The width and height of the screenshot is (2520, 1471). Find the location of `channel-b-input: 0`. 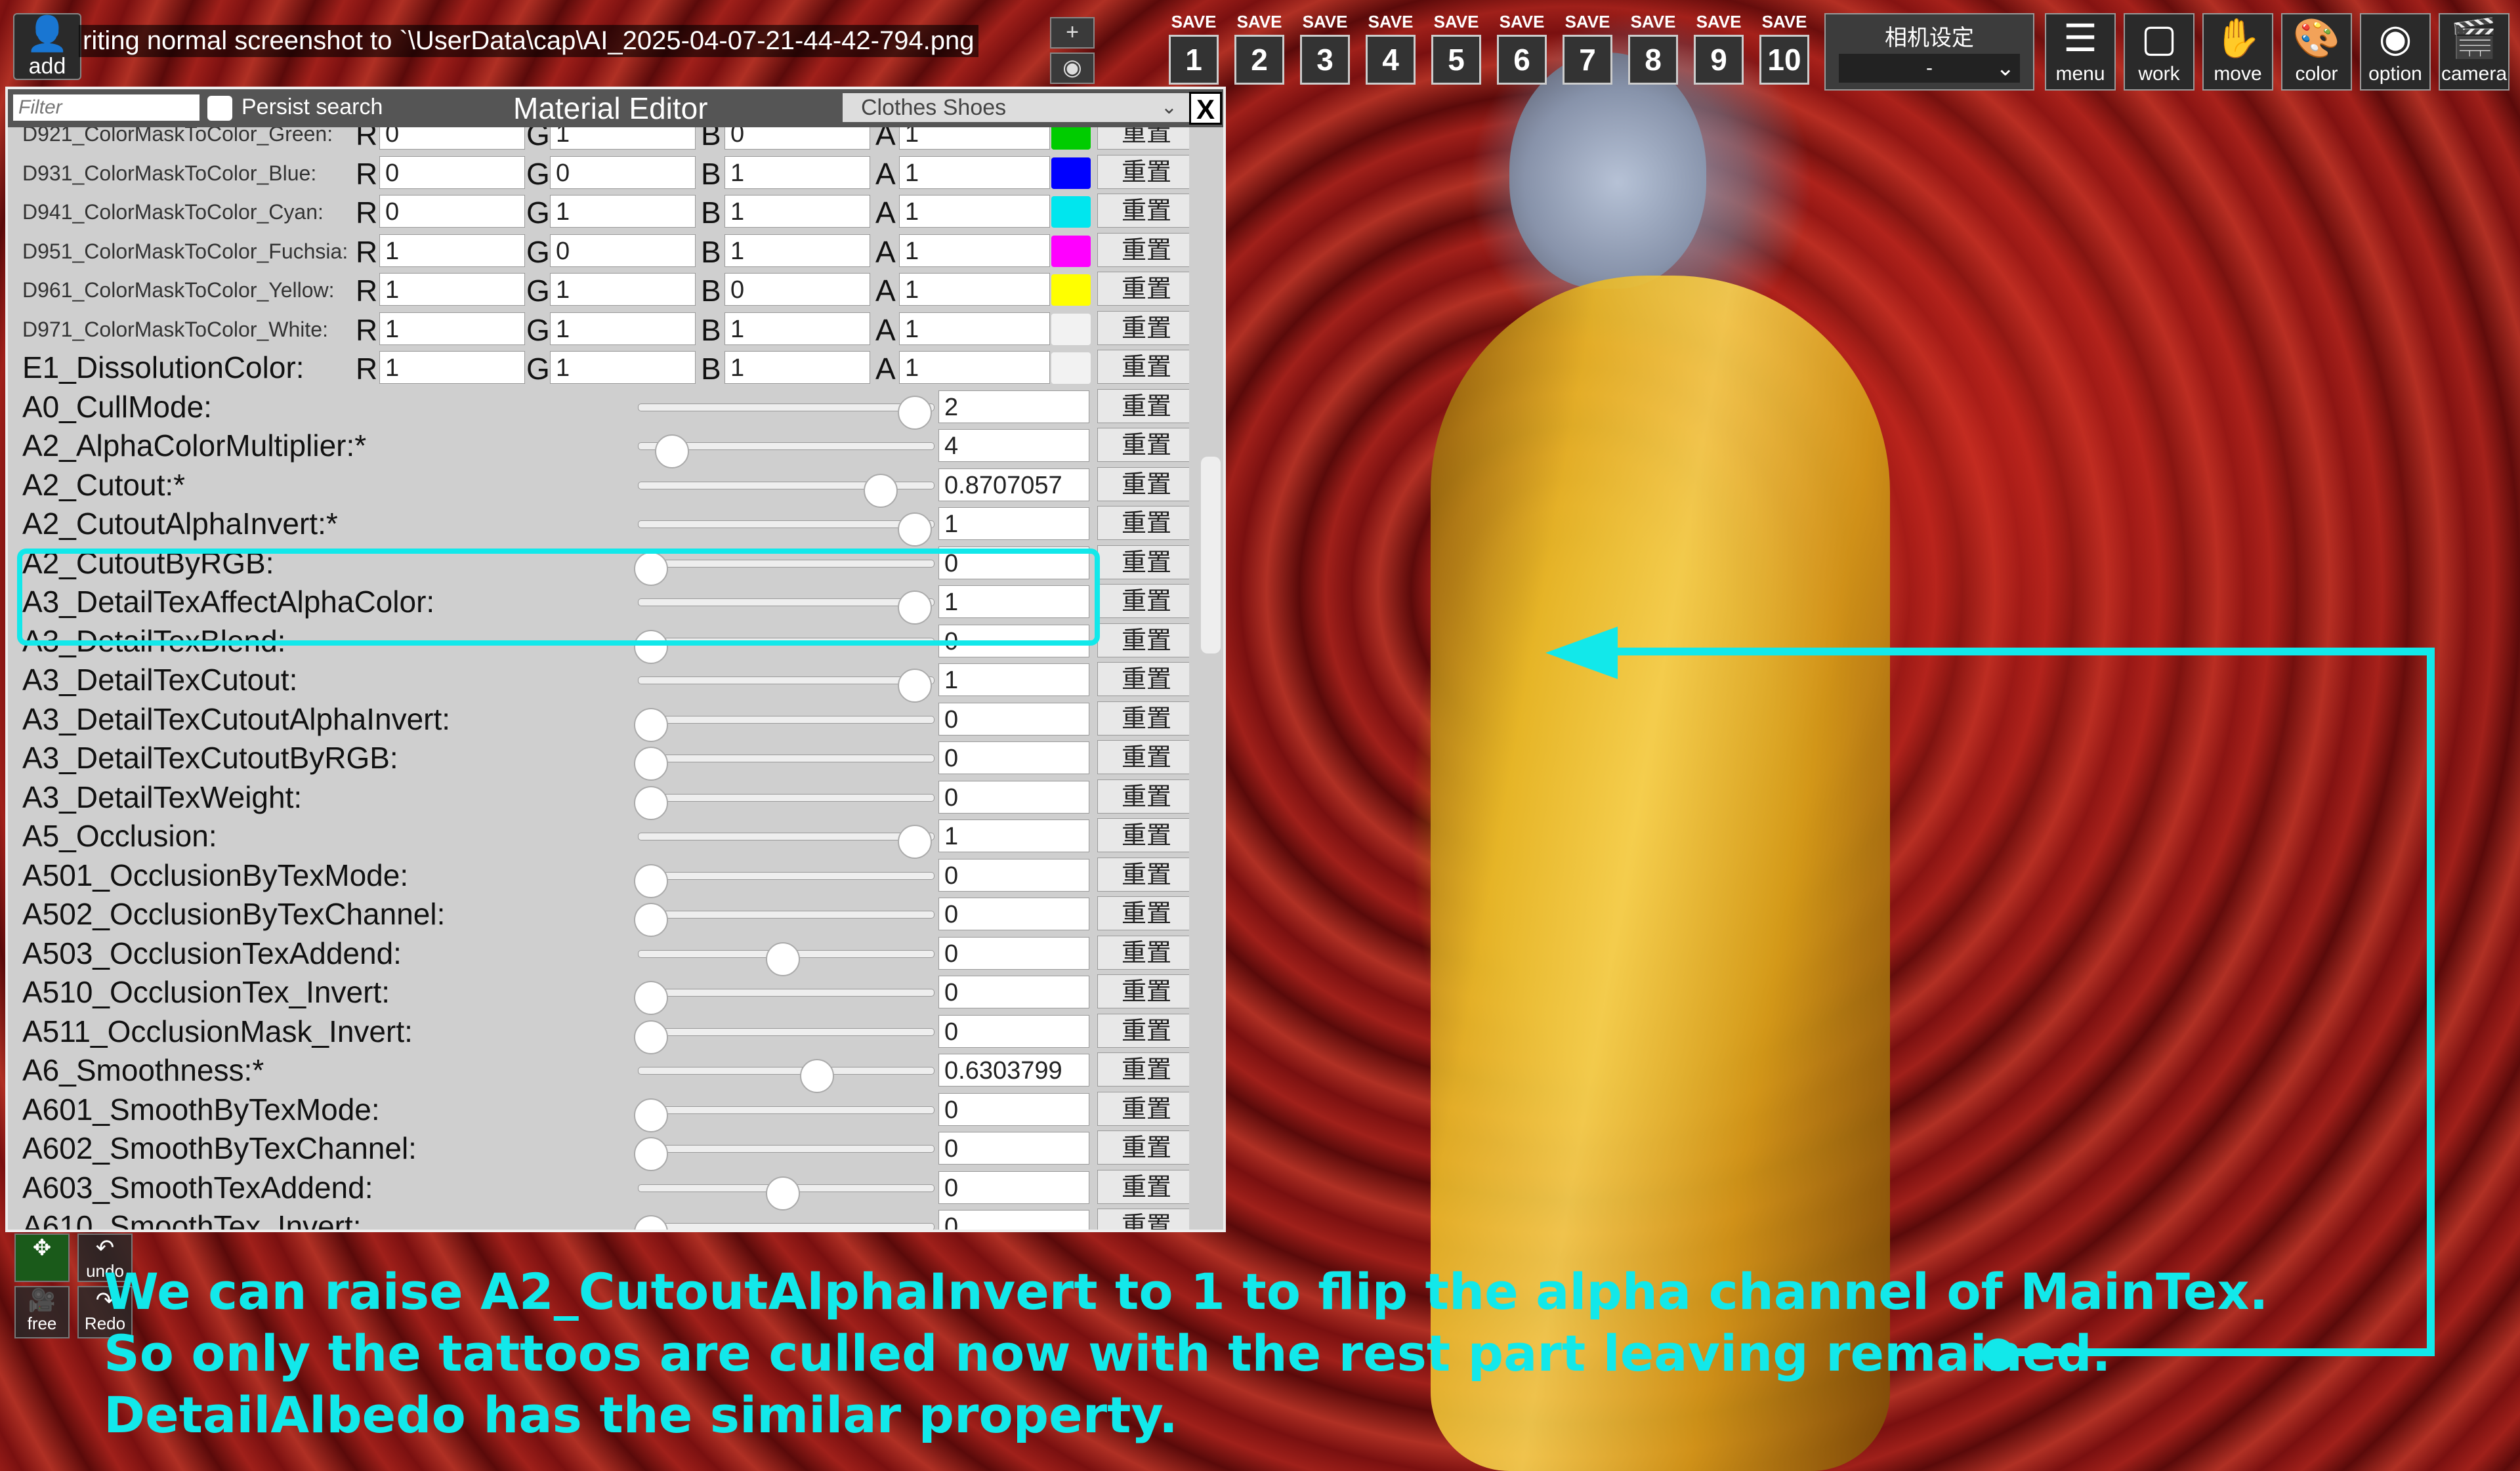

channel-b-input: 0 is located at coordinates (797, 289).